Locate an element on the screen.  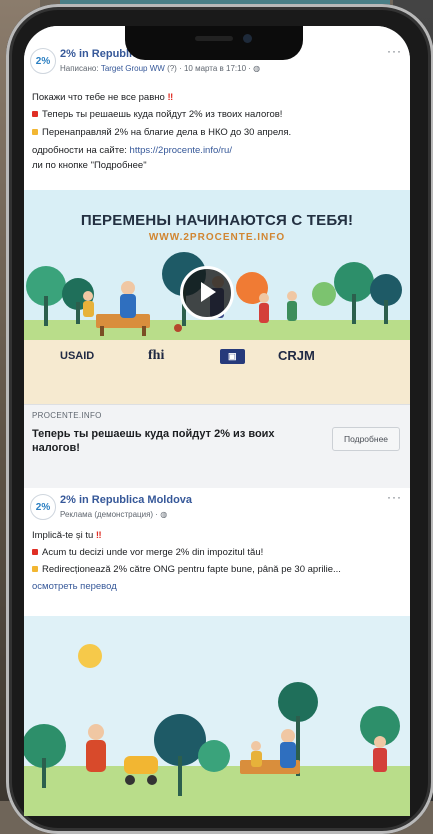
meta-prefix: Написано: is located at coordinates (79, 68).